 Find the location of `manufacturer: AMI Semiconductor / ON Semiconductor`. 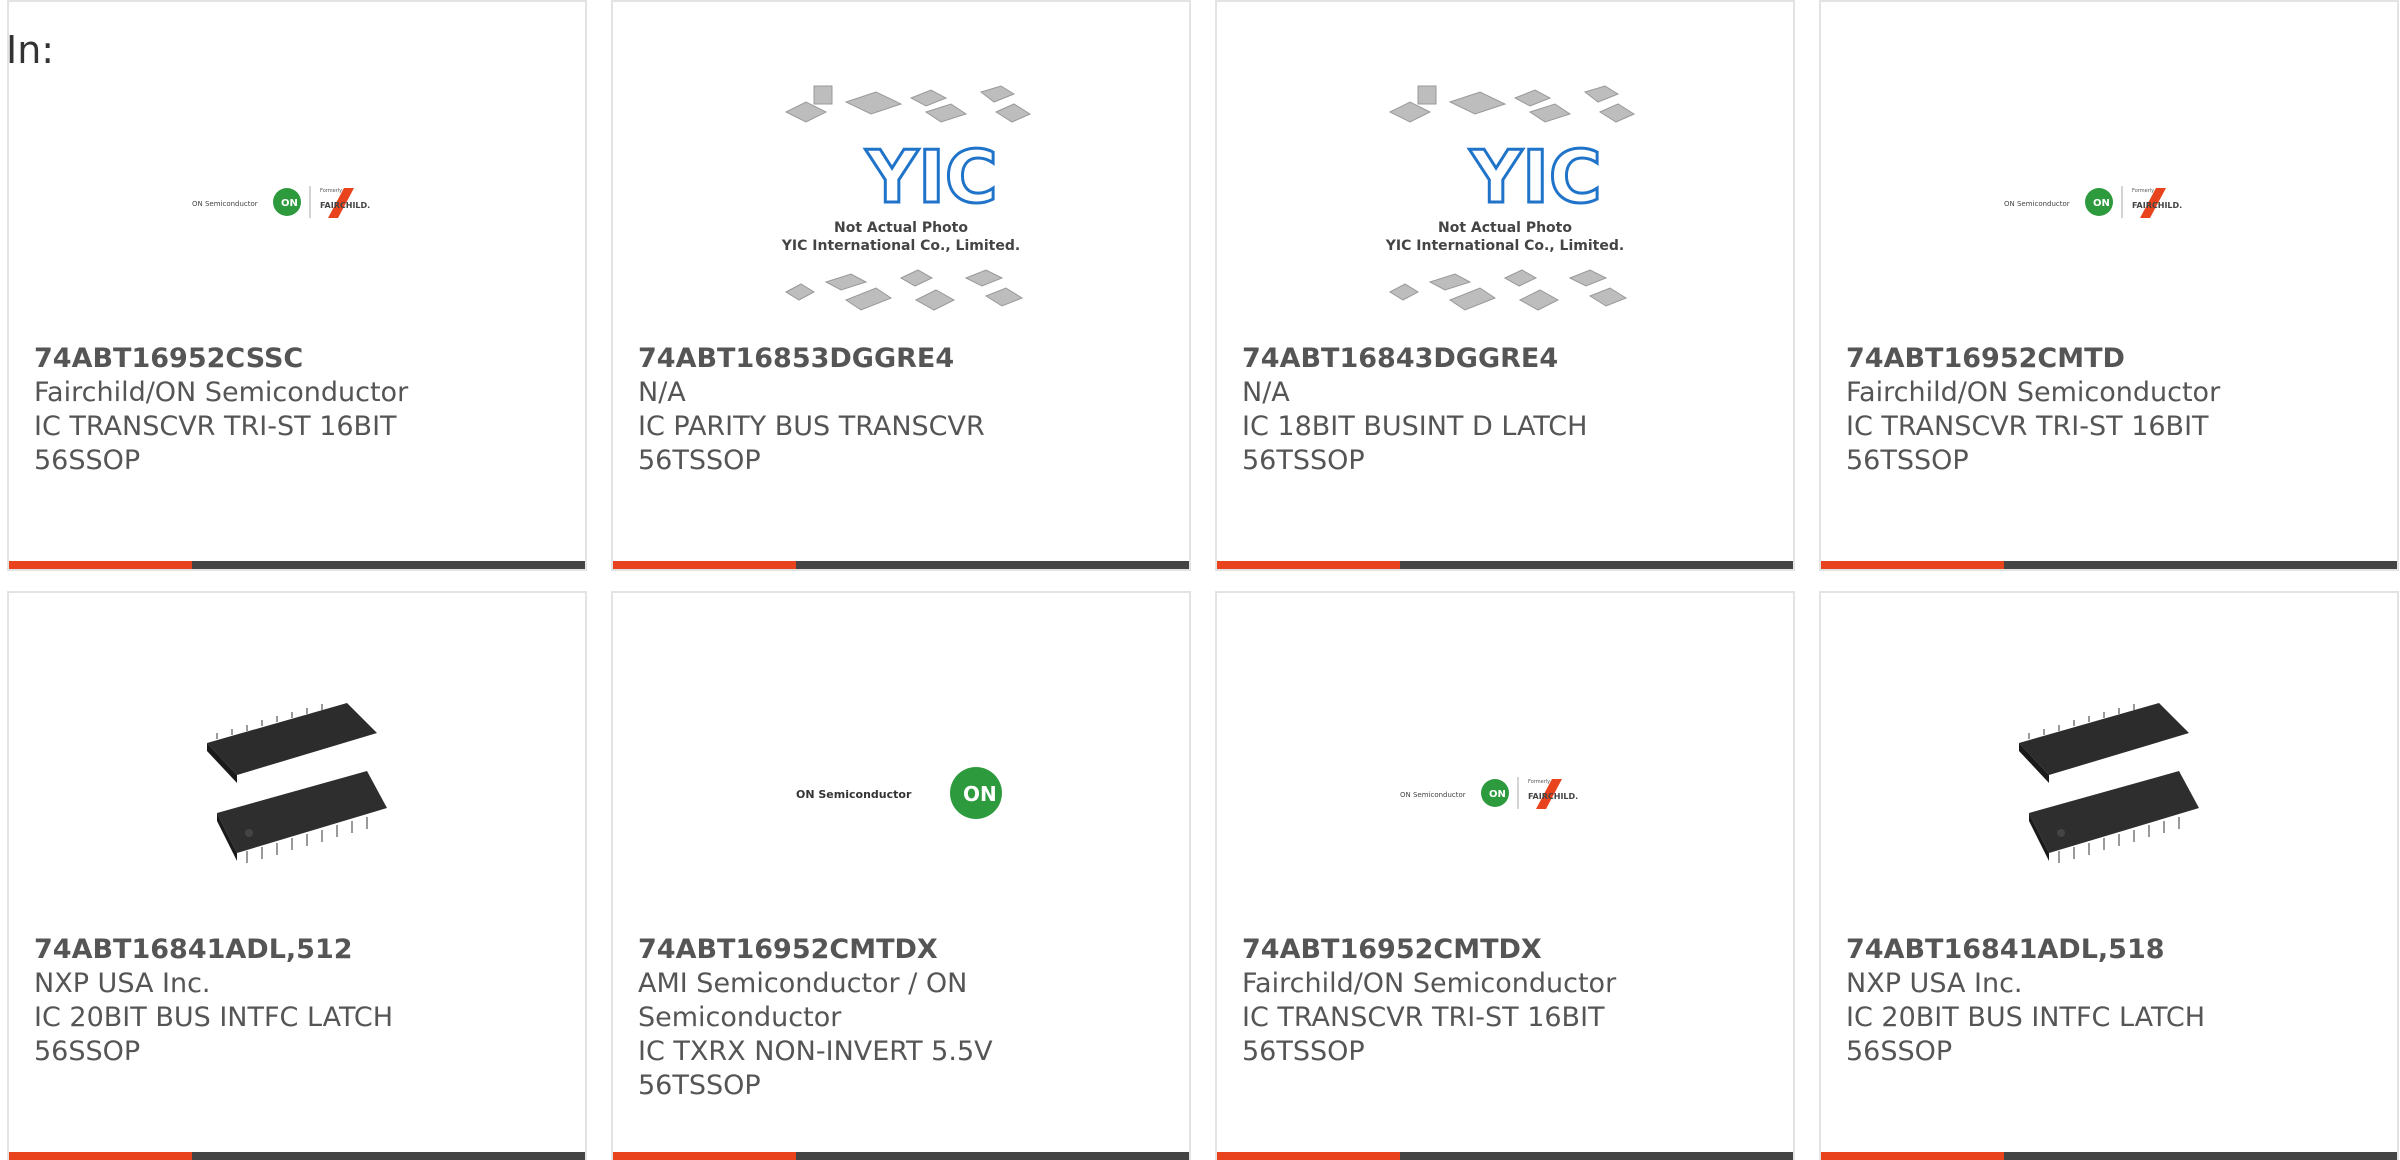

manufacturer: AMI Semiconductor / ON Semiconductor is located at coordinates (803, 1000).